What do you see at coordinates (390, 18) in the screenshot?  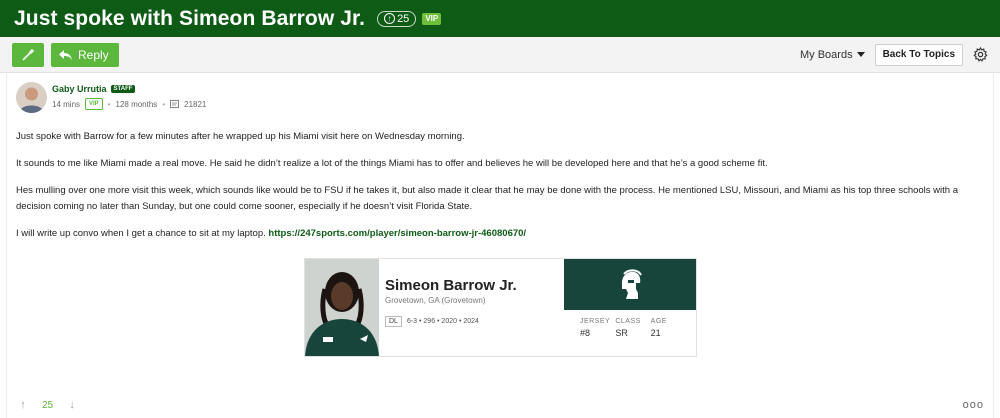 I see `arrow-up-icon: ↑` at bounding box center [390, 18].